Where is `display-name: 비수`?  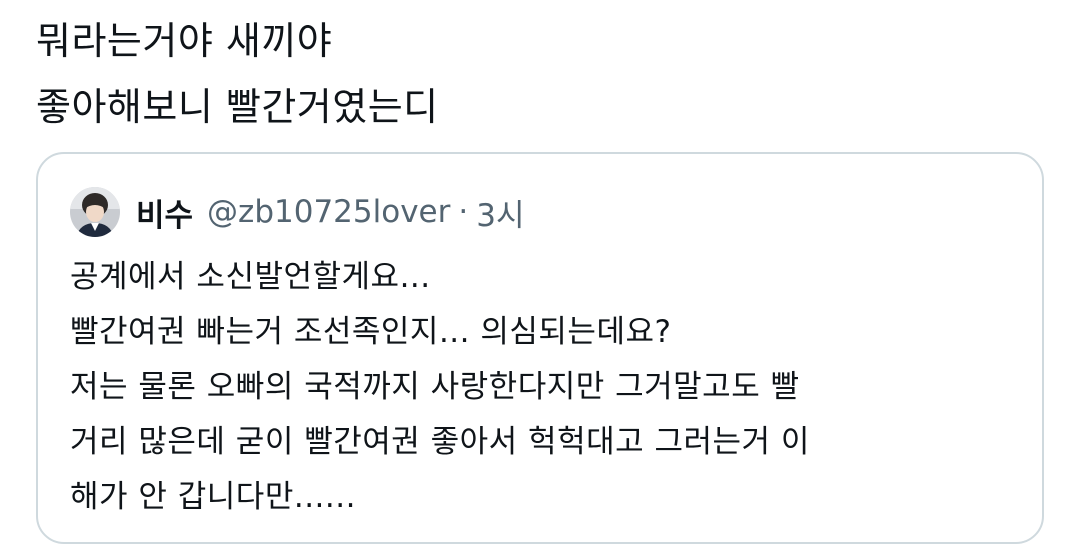
display-name: 비수 is located at coordinates (164, 212).